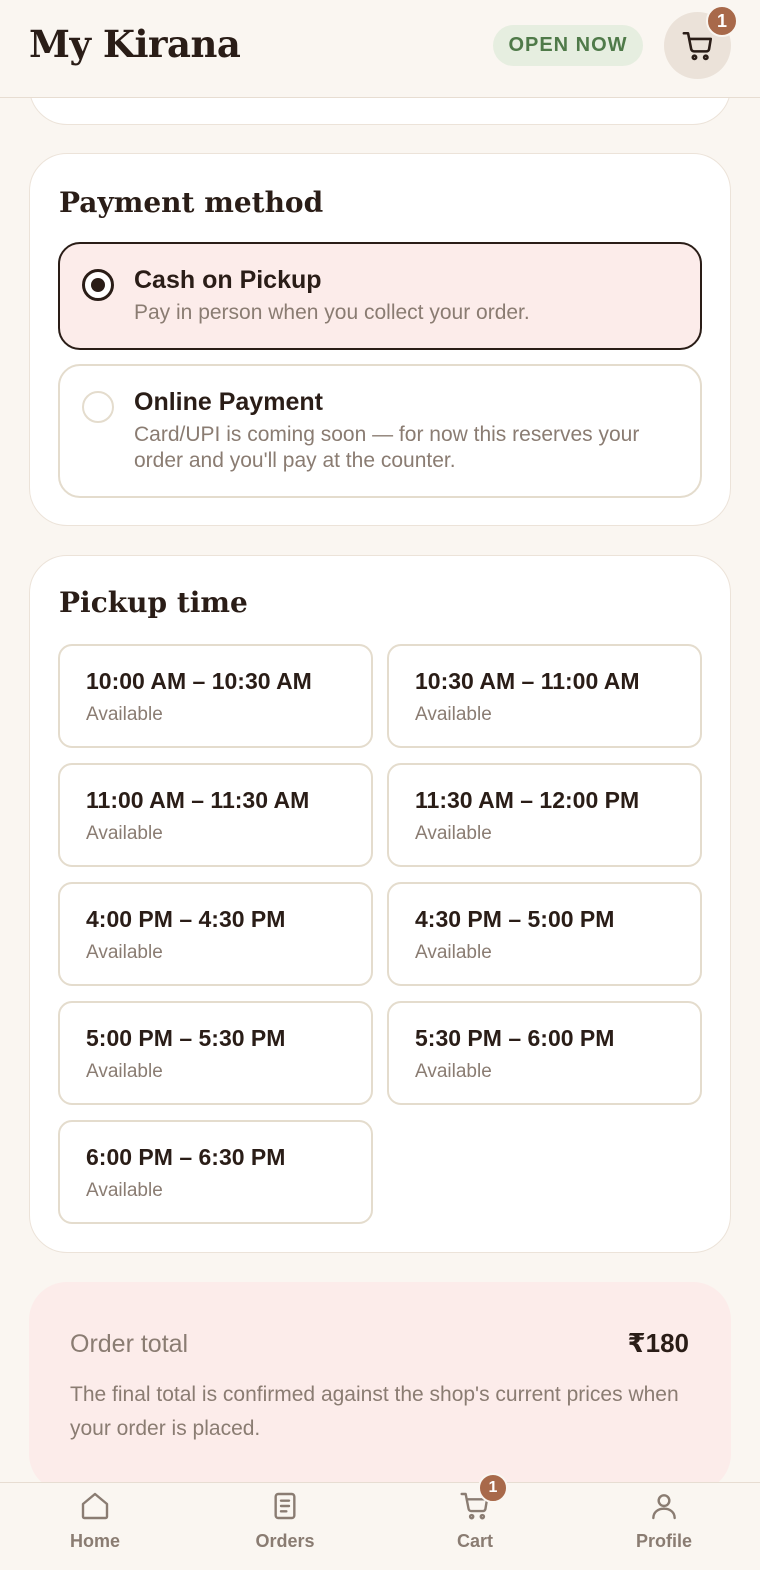 This screenshot has height=1570, width=760. Describe the element at coordinates (544, 815) in the screenshot. I see `pickup-slot: 11:30 AM – 12:00 PM Available` at that location.